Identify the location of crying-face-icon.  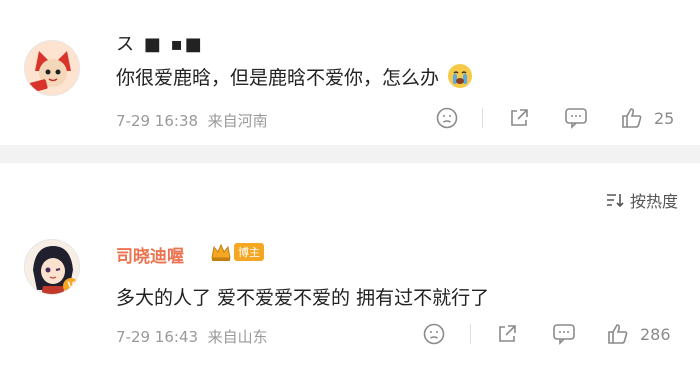
(460, 78).